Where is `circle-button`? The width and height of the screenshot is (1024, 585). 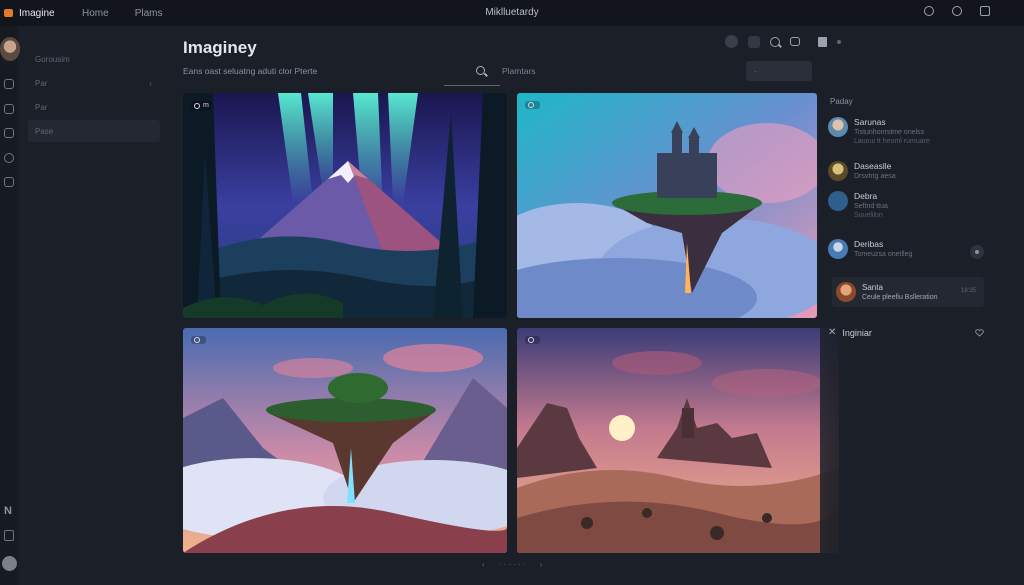 circle-button is located at coordinates (731, 41).